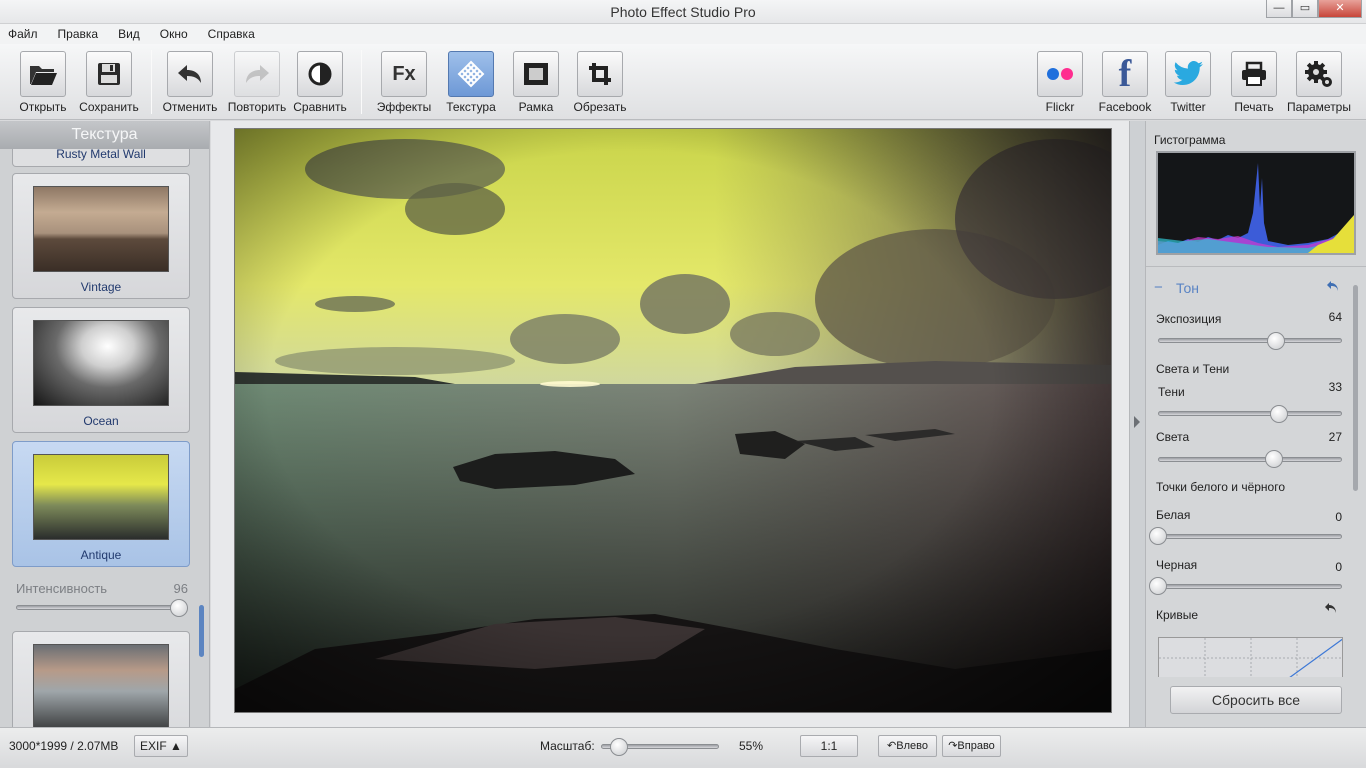 Image resolution: width=1366 pixels, height=768 pixels. What do you see at coordinates (43, 107) in the screenshot?
I see `open-label: Открыть` at bounding box center [43, 107].